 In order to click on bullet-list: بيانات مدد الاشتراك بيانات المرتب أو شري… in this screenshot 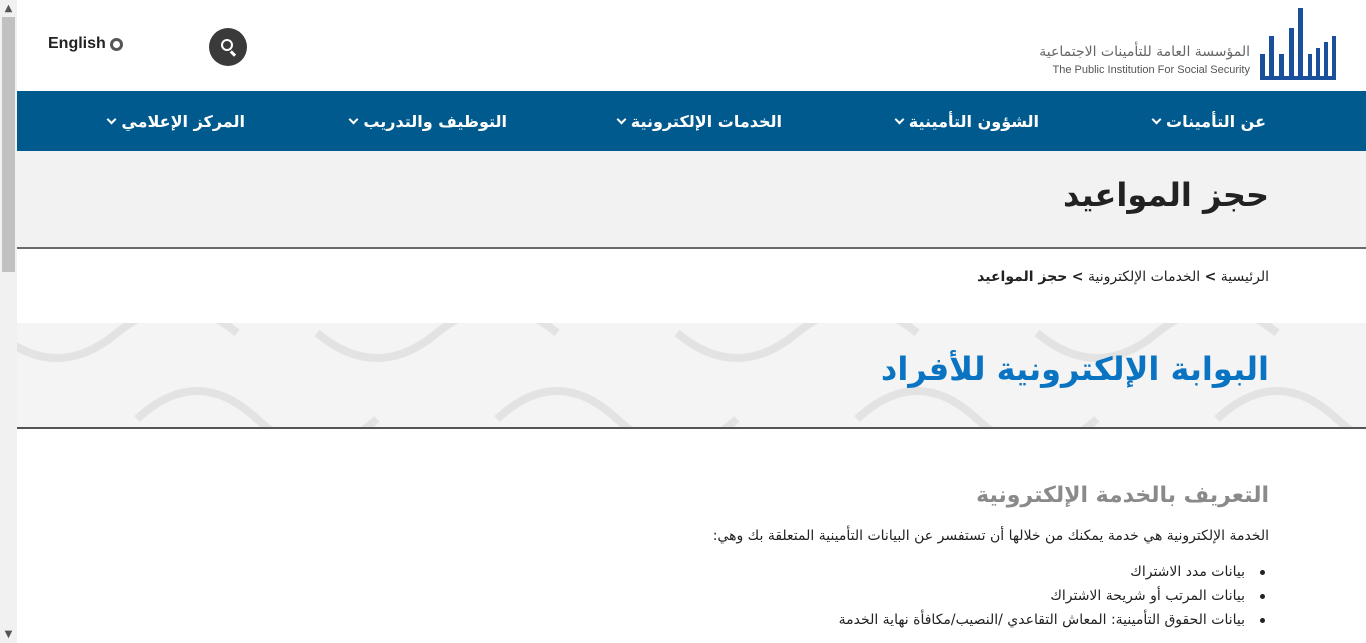, I will do `click(1054, 598)`.